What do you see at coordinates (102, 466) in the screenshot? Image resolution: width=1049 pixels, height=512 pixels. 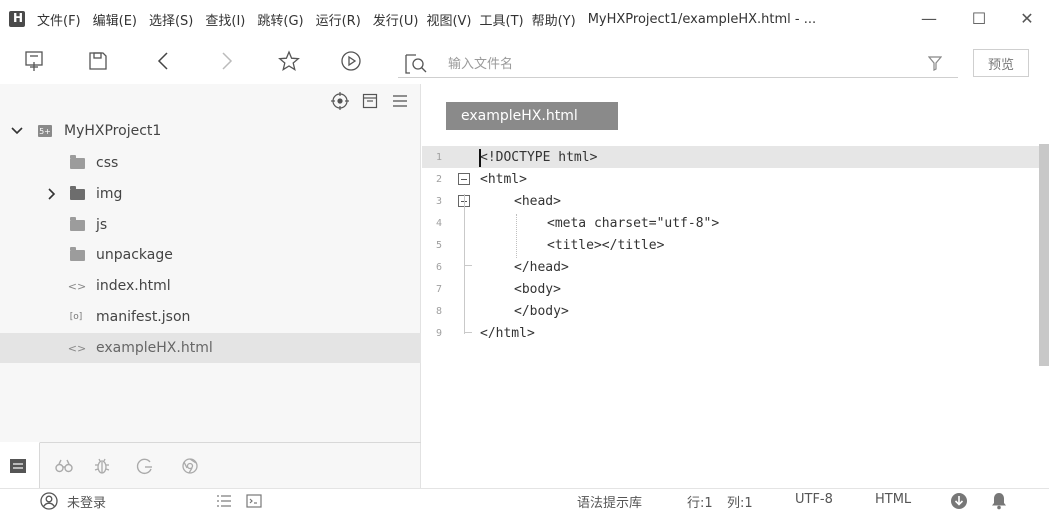 I see `debug-icon` at bounding box center [102, 466].